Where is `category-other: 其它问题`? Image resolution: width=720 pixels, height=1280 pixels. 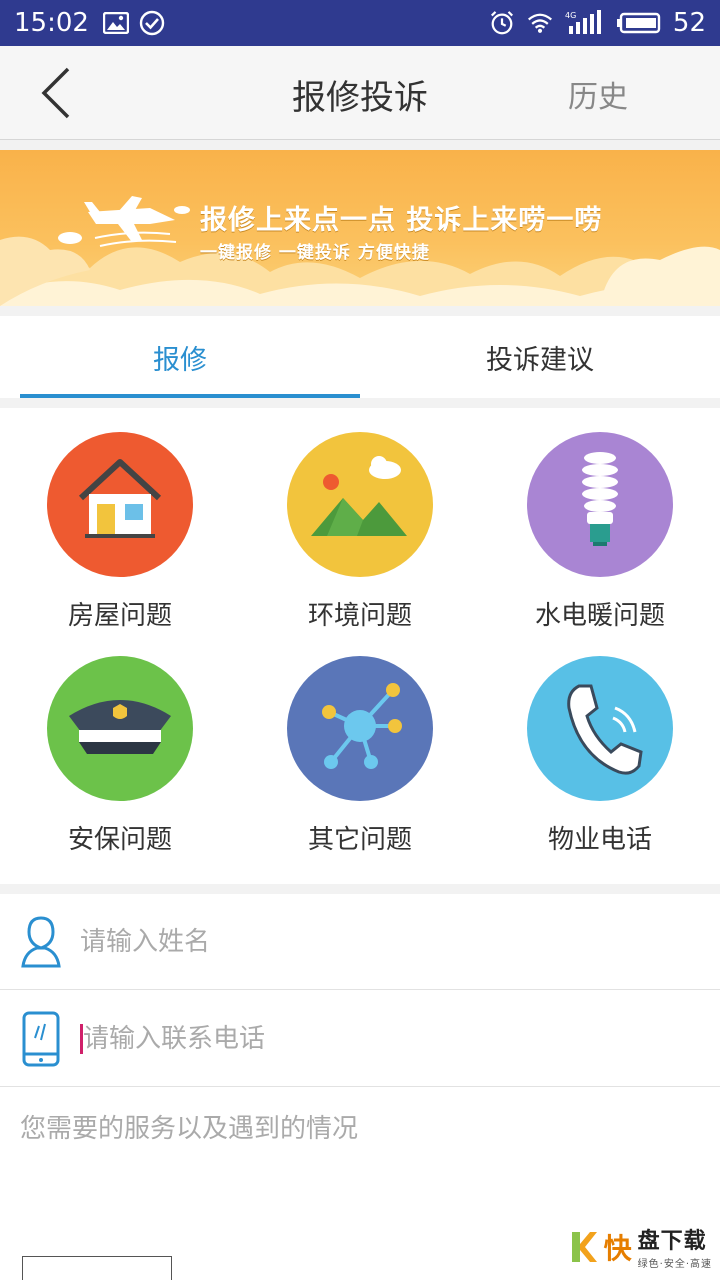
category-other: 其它问题 is located at coordinates (360, 744).